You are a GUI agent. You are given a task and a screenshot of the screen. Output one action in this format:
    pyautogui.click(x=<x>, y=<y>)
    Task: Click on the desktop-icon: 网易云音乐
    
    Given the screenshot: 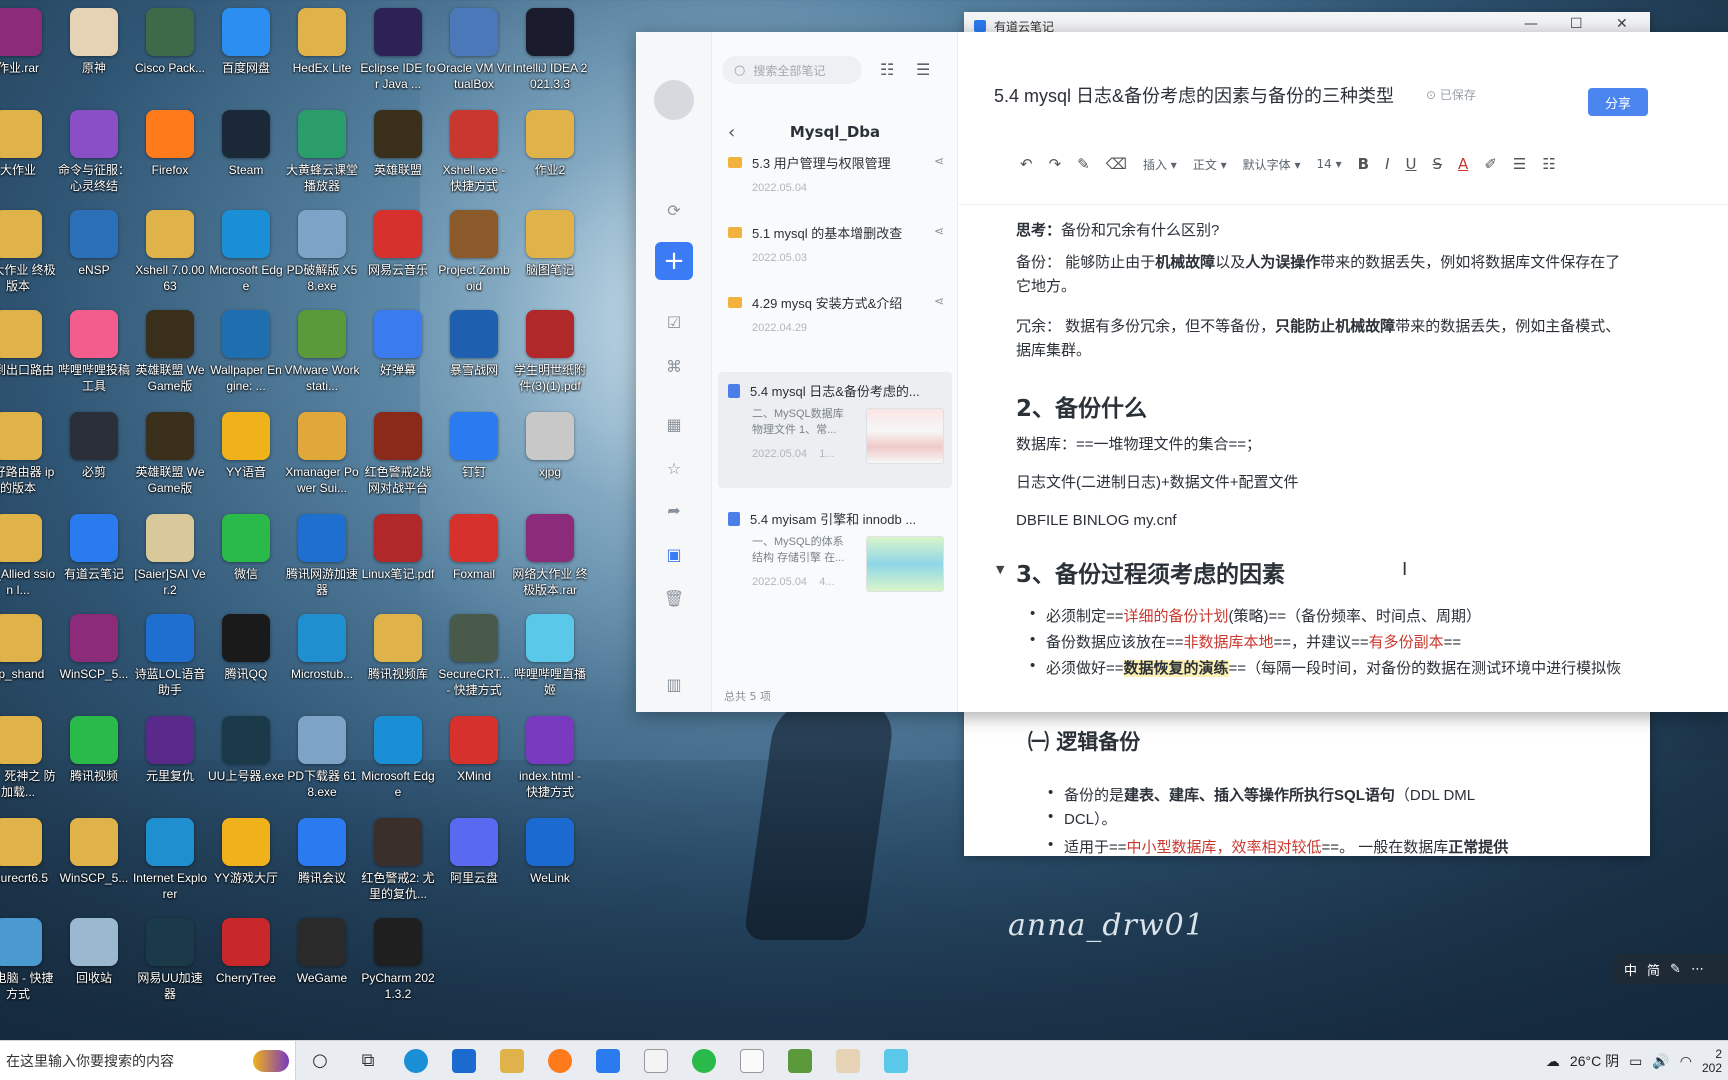 What is the action you would take?
    pyautogui.click(x=398, y=252)
    